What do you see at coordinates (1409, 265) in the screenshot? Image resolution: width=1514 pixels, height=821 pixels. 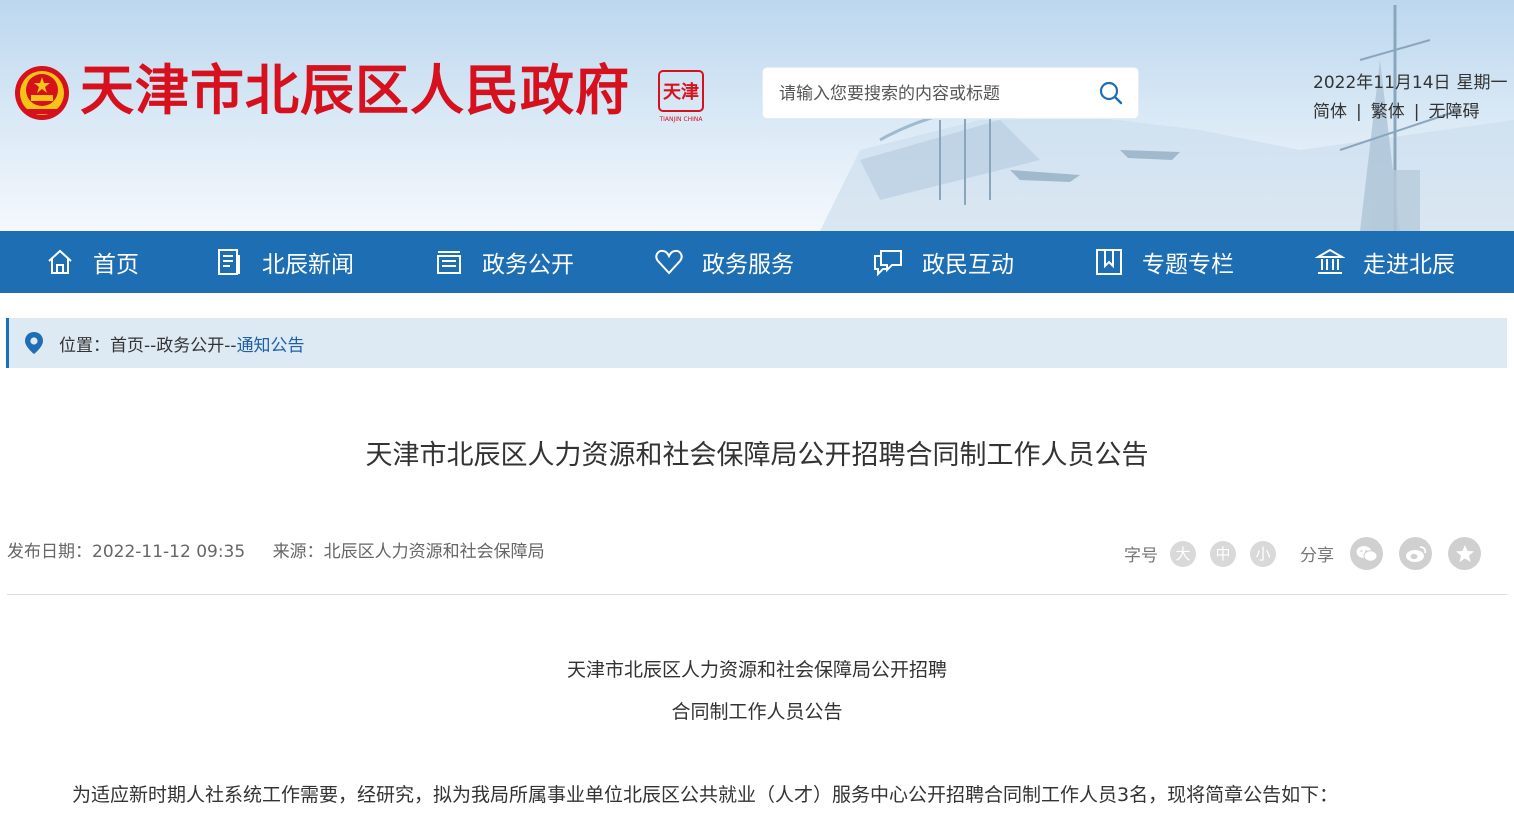 I see `nav-label: 走进北辰` at bounding box center [1409, 265].